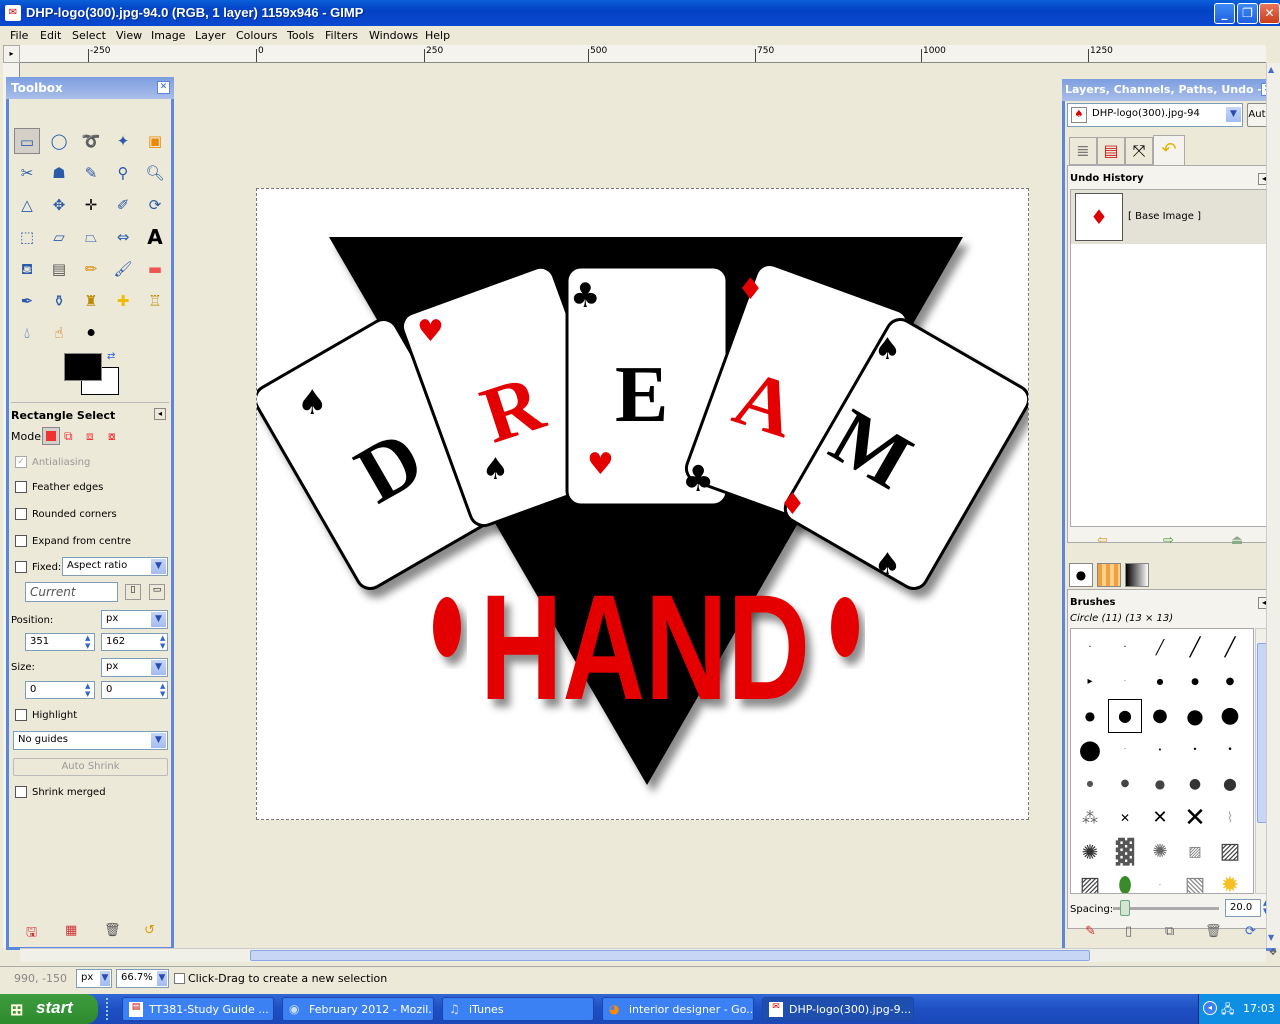  Describe the element at coordinates (91, 205) in the screenshot. I see `align-icon: ✛` at that location.